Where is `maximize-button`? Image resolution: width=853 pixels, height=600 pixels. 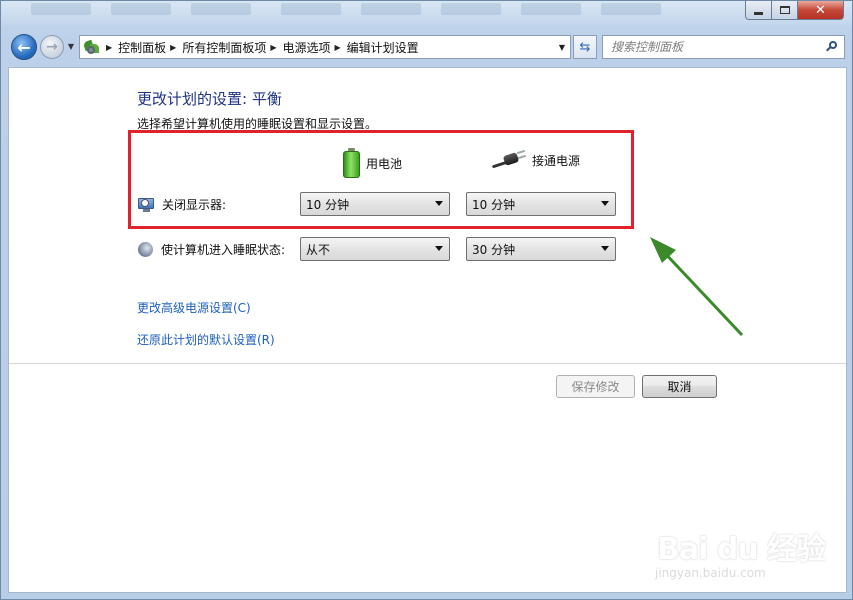
maximize-button is located at coordinates (785, 10).